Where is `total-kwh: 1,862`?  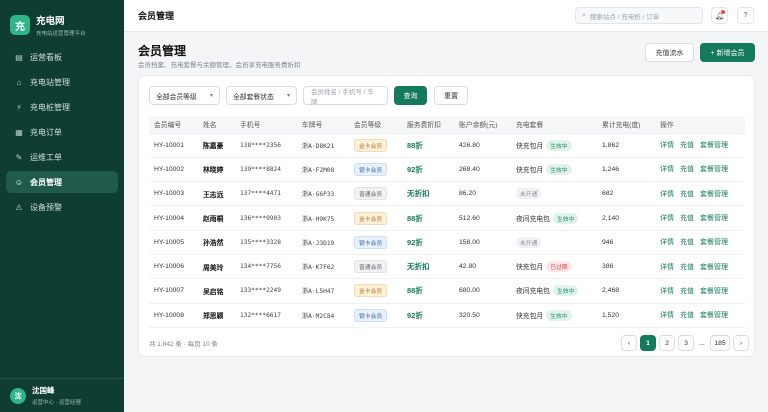 total-kwh: 1,862 is located at coordinates (626, 145).